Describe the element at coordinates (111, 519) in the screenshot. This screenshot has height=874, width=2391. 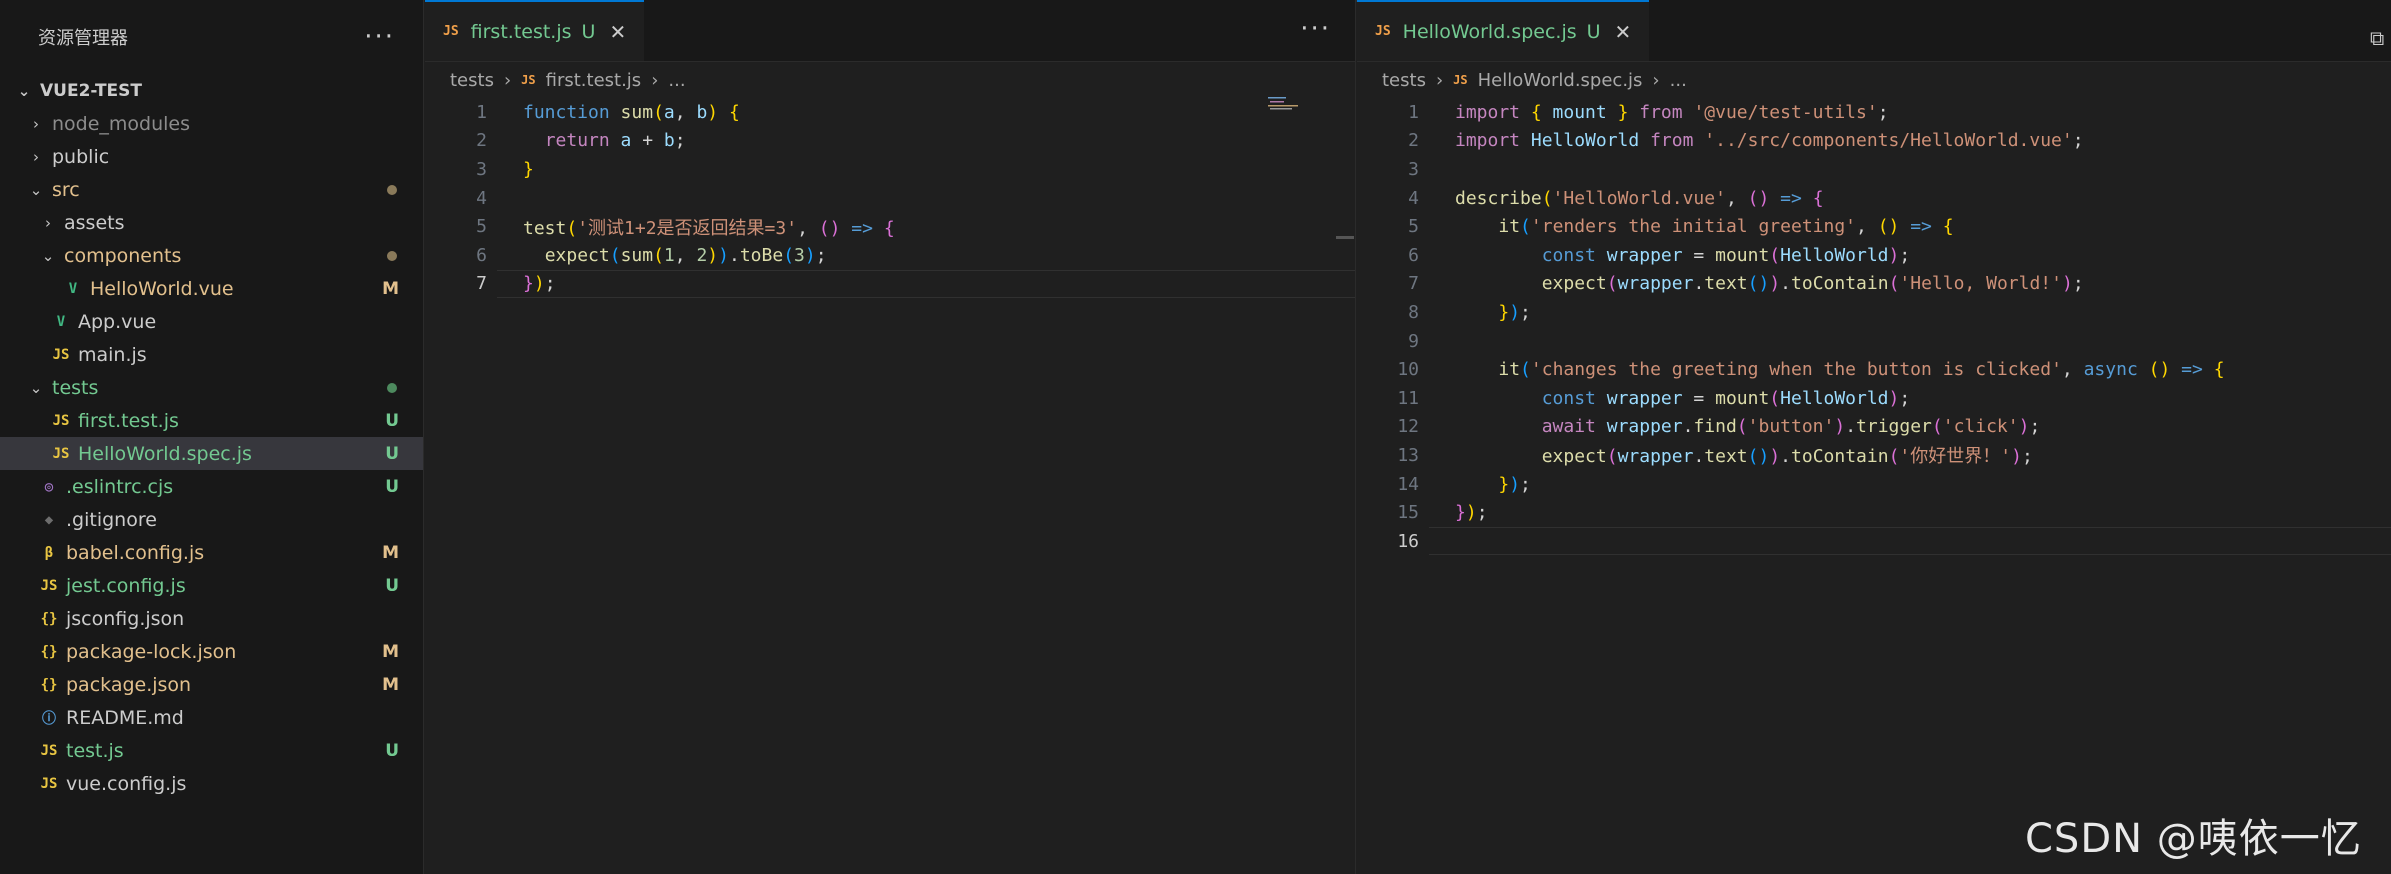
I see `tree-item-label: .gitignore` at that location.